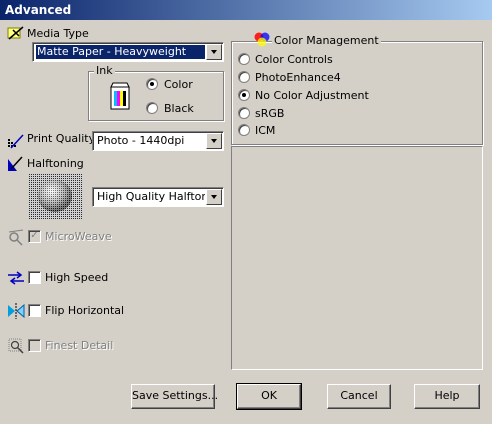 The height and width of the screenshot is (424, 492). What do you see at coordinates (141, 140) in the screenshot?
I see `print-quality-value: Photo - 1440dpi` at bounding box center [141, 140].